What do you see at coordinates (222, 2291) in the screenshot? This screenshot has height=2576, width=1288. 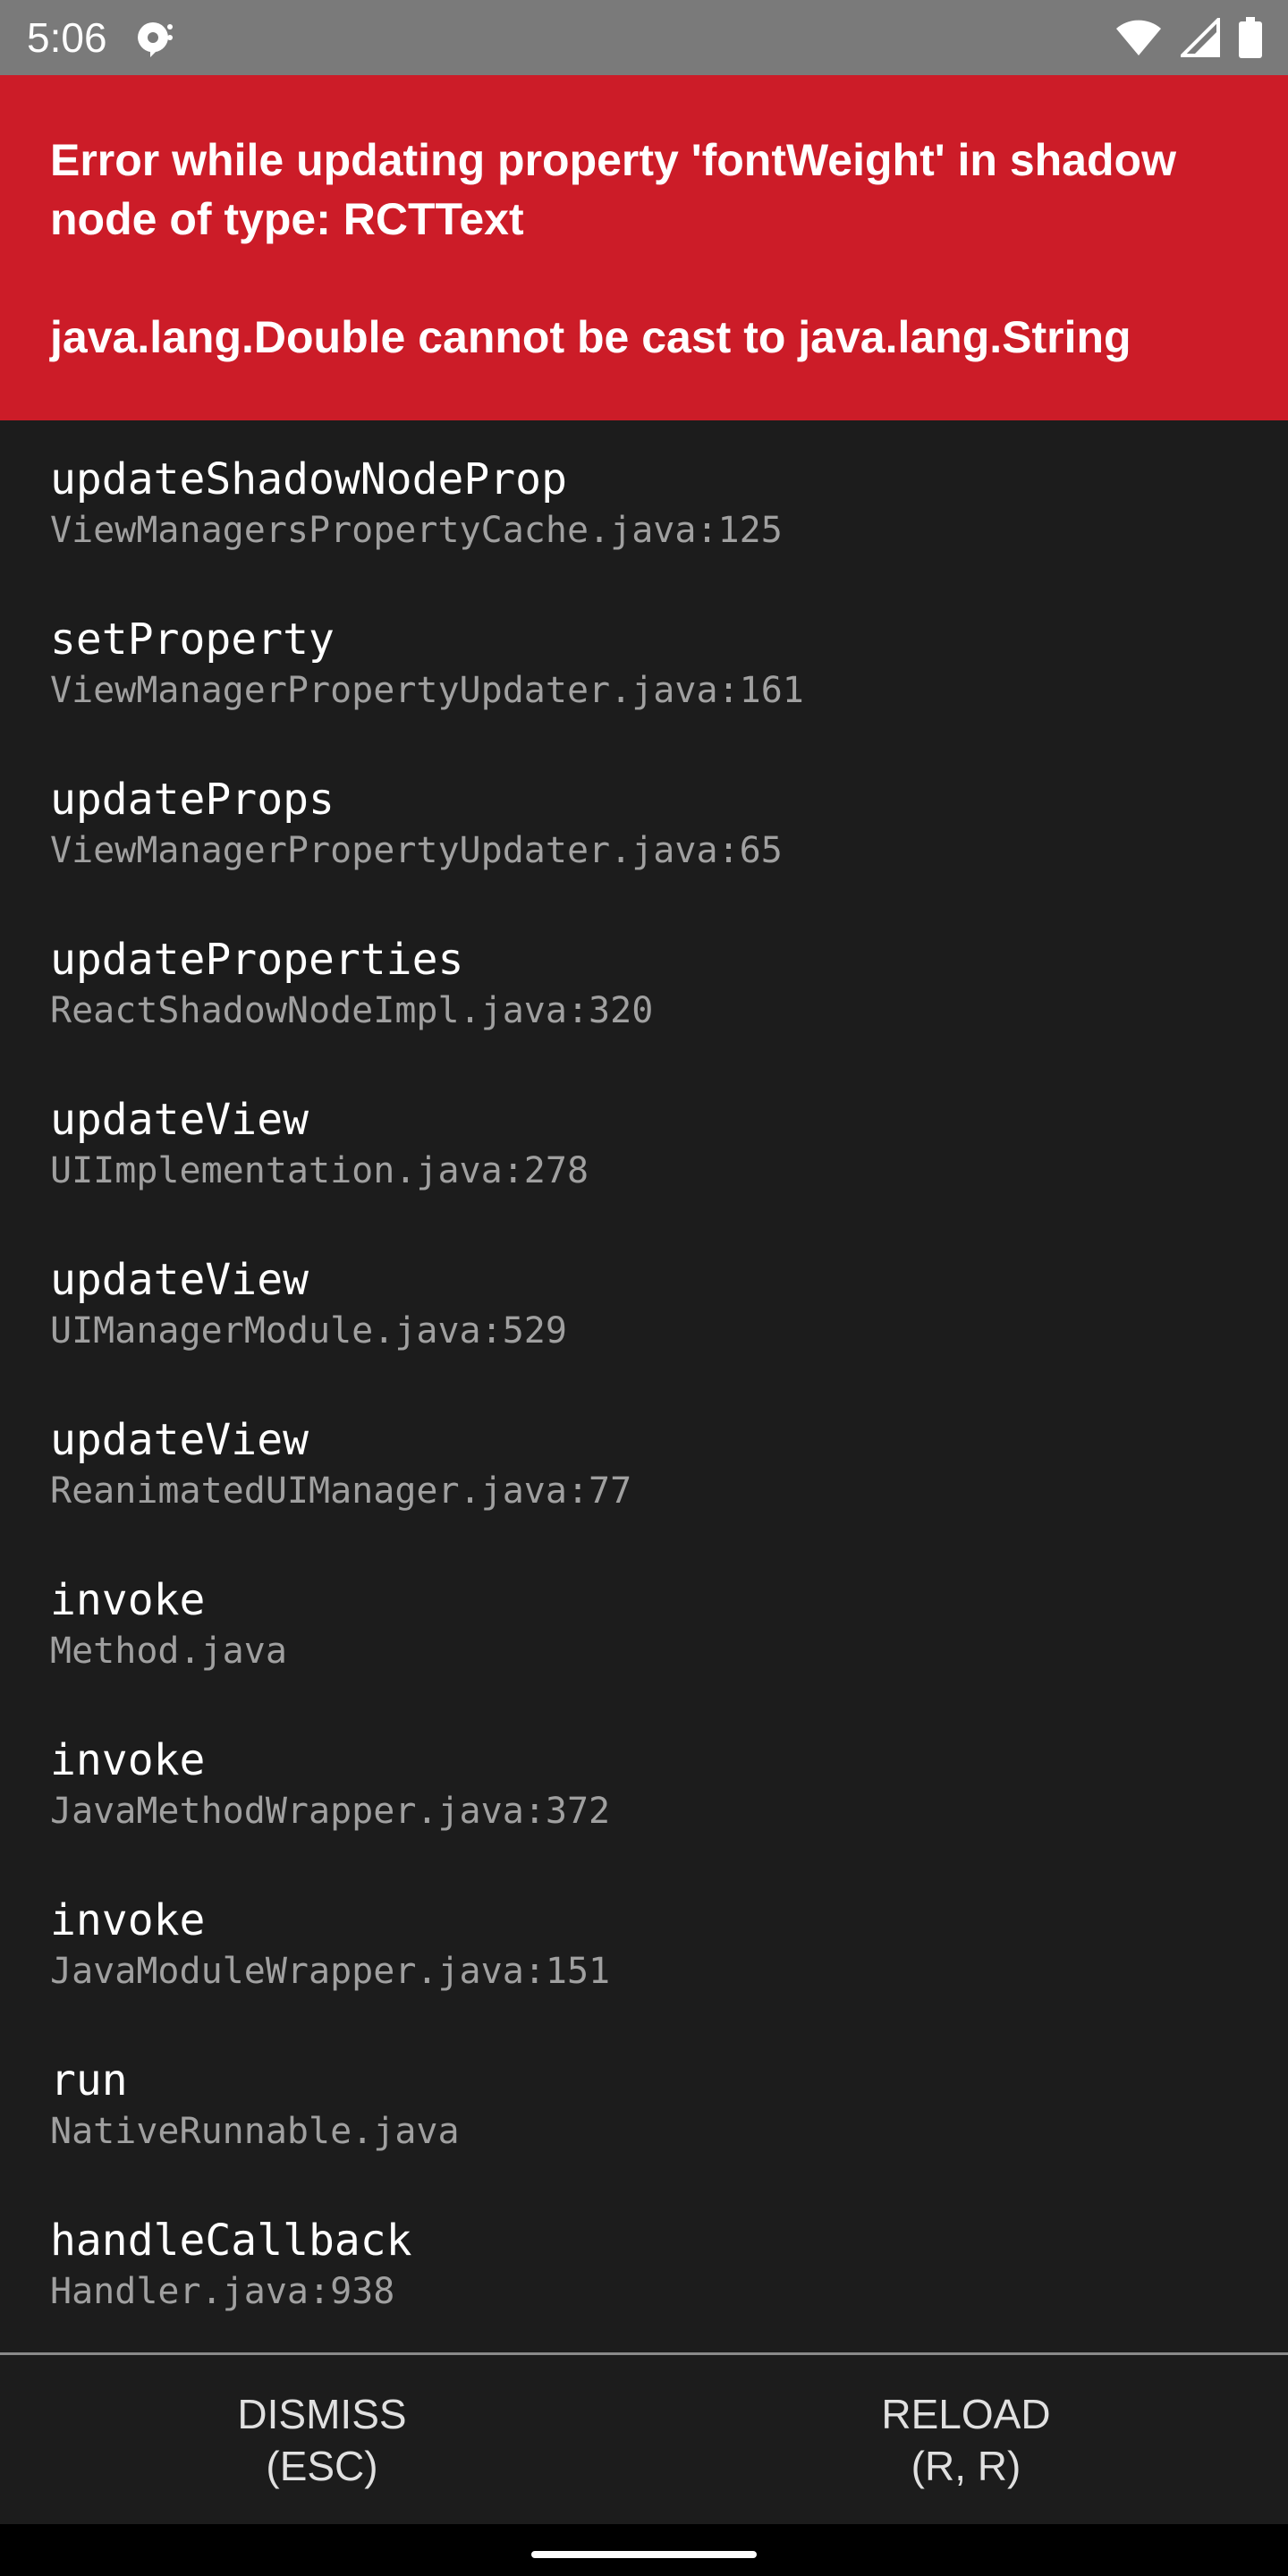 I see `stack-frame-file: Handler.java:938` at bounding box center [222, 2291].